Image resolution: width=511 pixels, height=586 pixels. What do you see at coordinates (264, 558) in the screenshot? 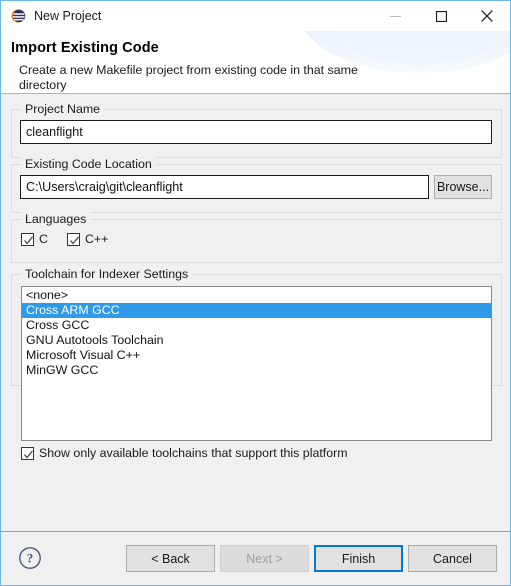
I see `next-button: Next >` at bounding box center [264, 558].